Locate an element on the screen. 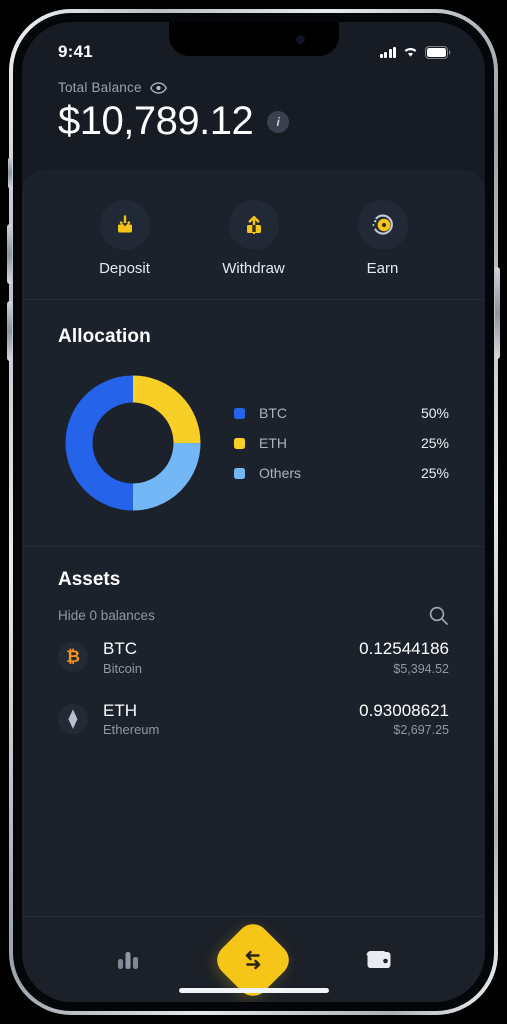 The width and height of the screenshot is (507, 1024). volume-down-button is located at coordinates (9, 331).